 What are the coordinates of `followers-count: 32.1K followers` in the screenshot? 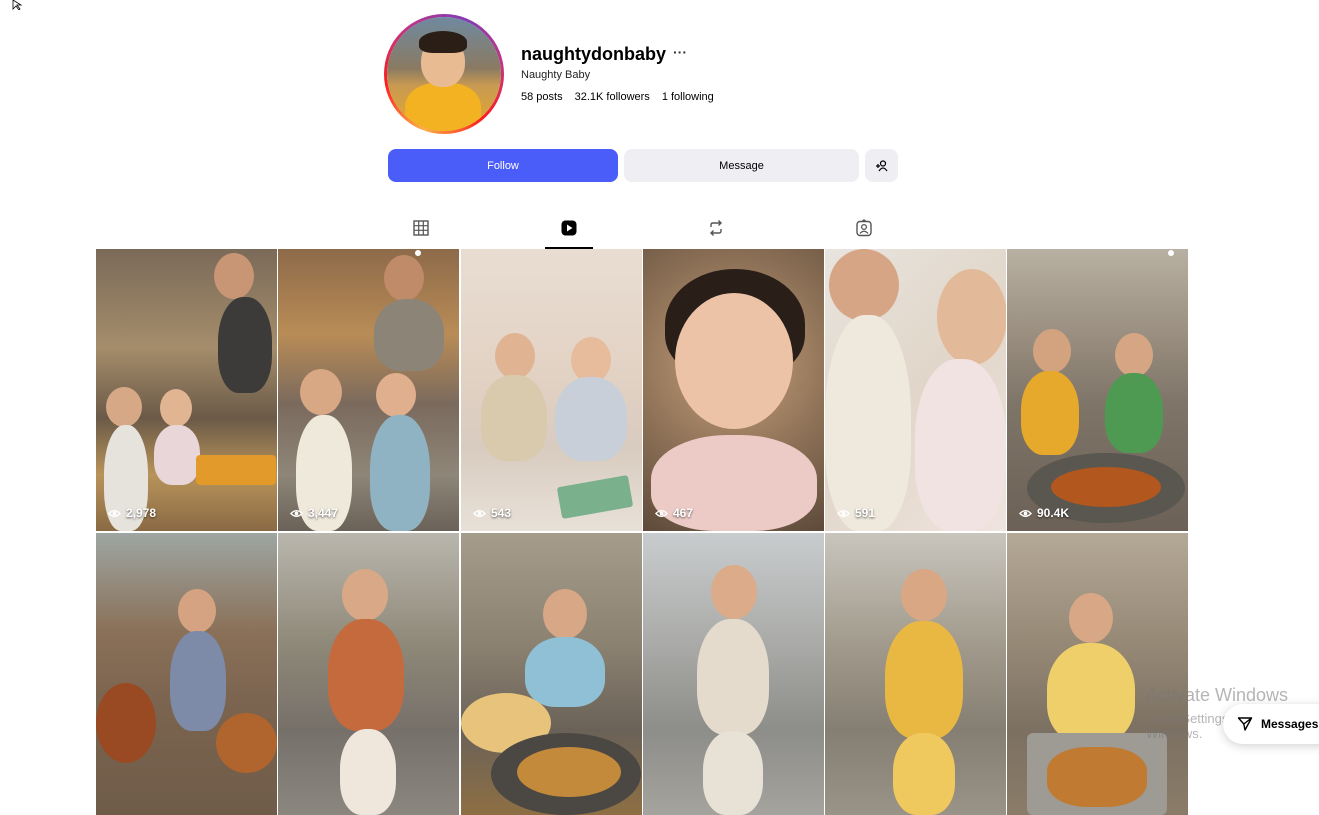 It's located at (612, 97).